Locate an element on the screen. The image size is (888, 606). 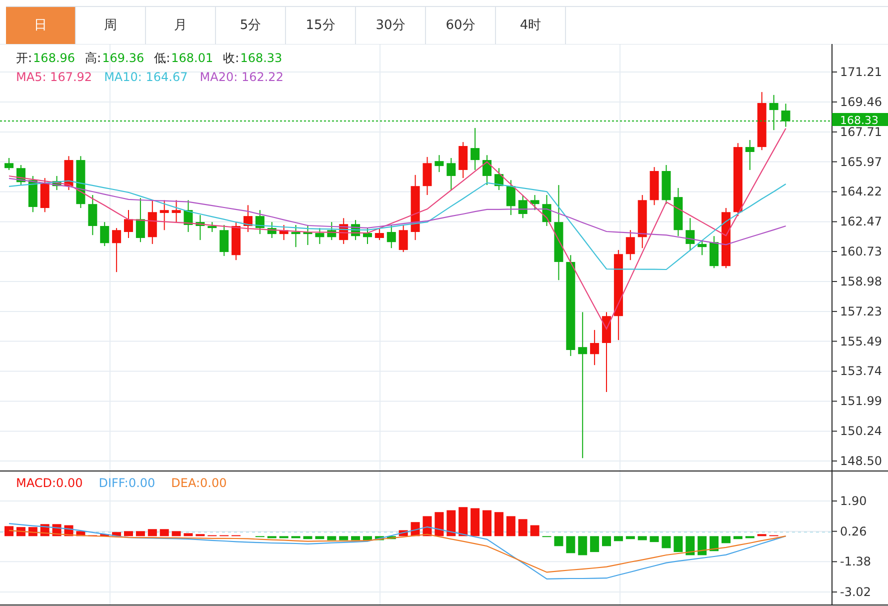
axis-tick-label: 148.50 is located at coordinates (861, 461).